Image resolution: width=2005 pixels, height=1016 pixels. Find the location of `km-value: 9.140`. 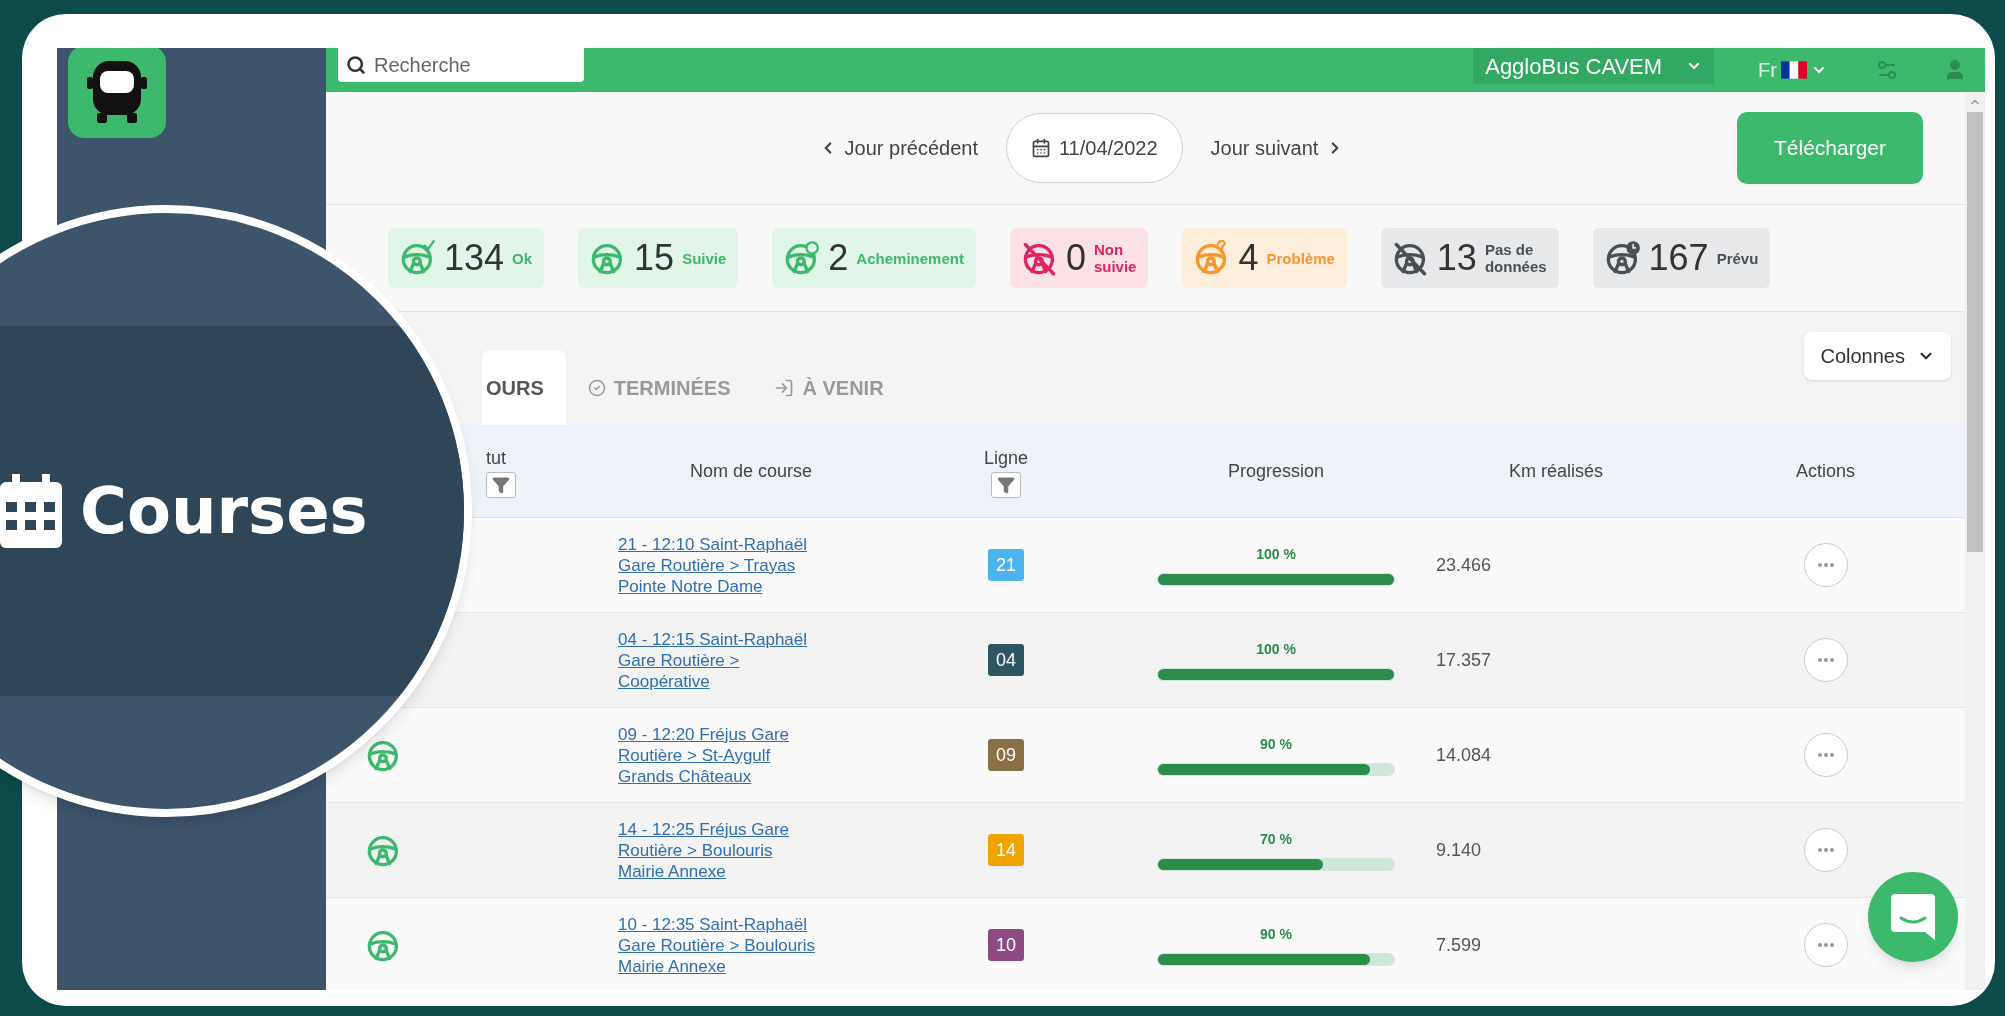

km-value: 9.140 is located at coordinates (1459, 850).